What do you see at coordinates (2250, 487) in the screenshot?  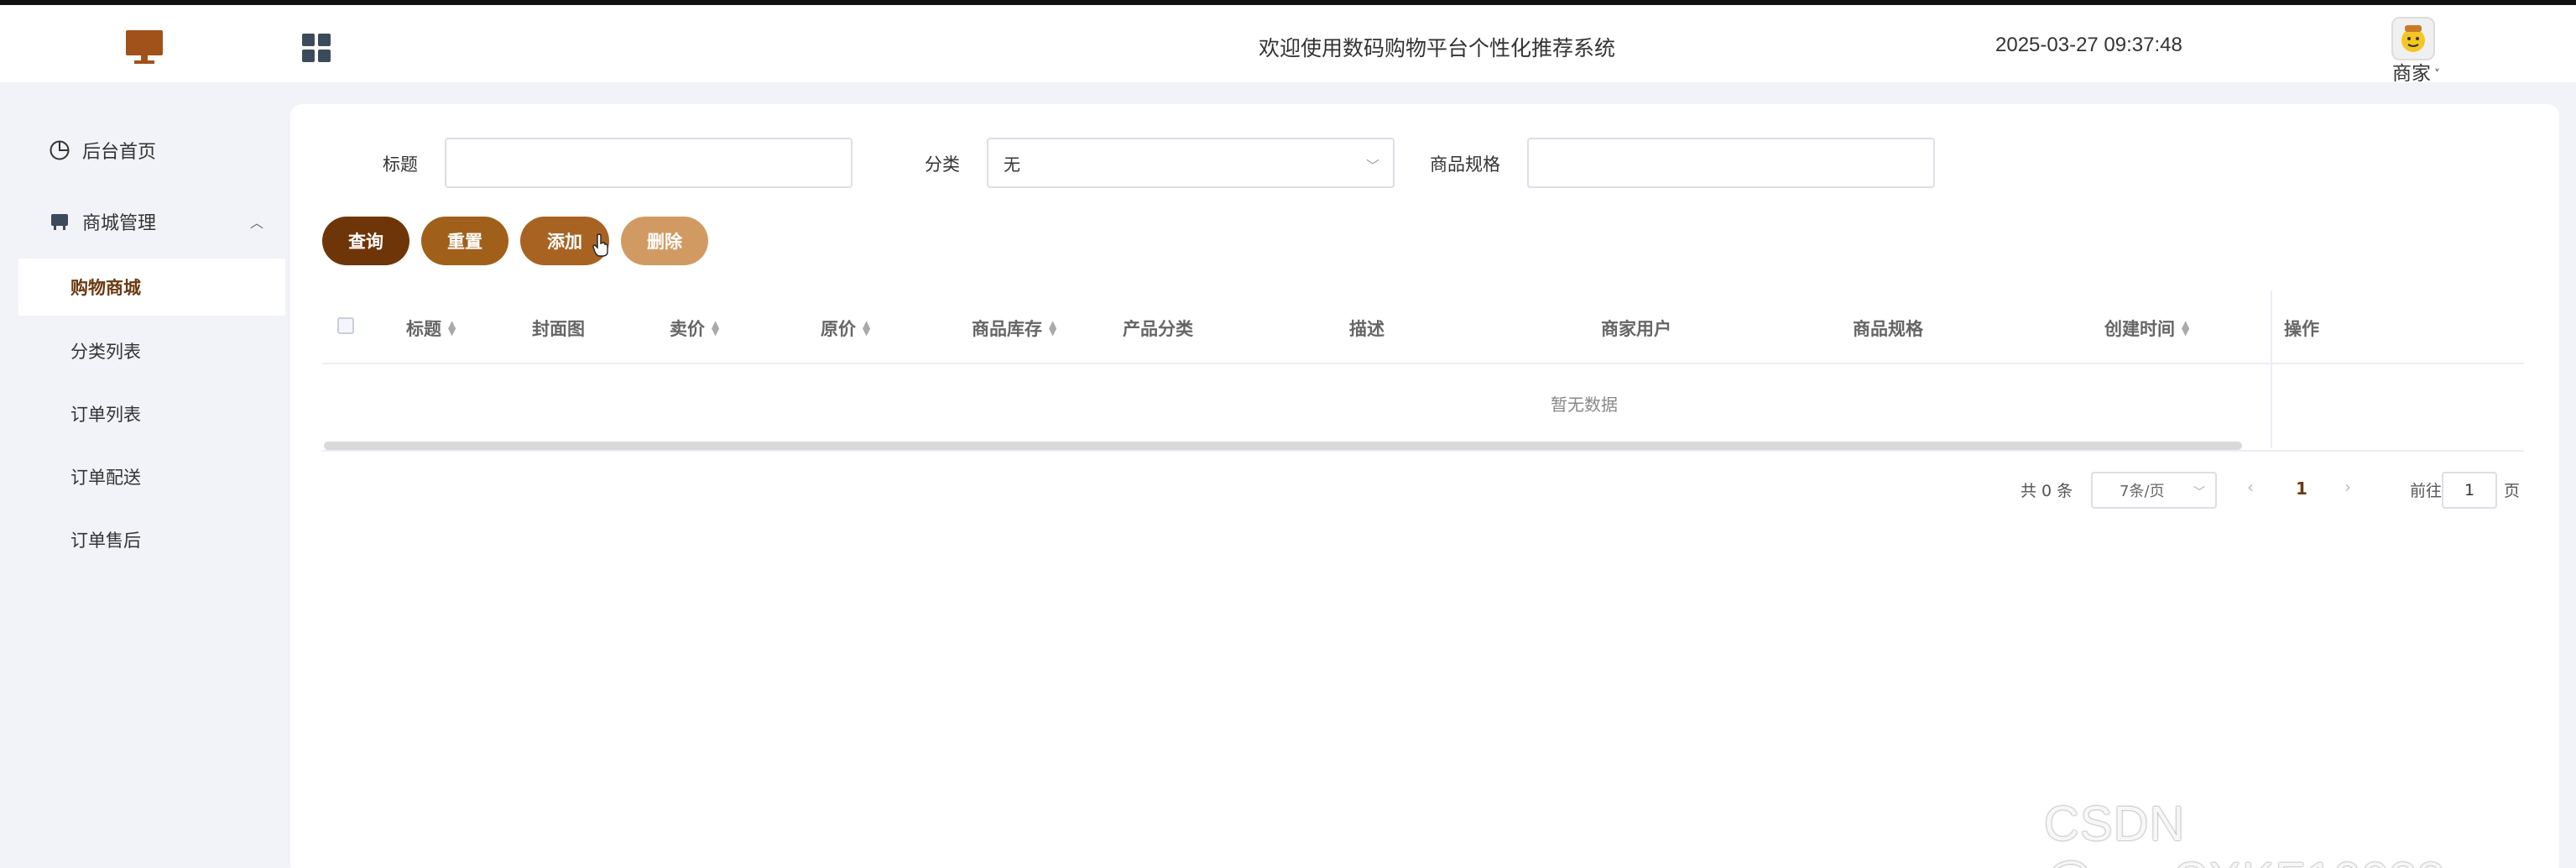 I see `previous-page-button: ‹` at bounding box center [2250, 487].